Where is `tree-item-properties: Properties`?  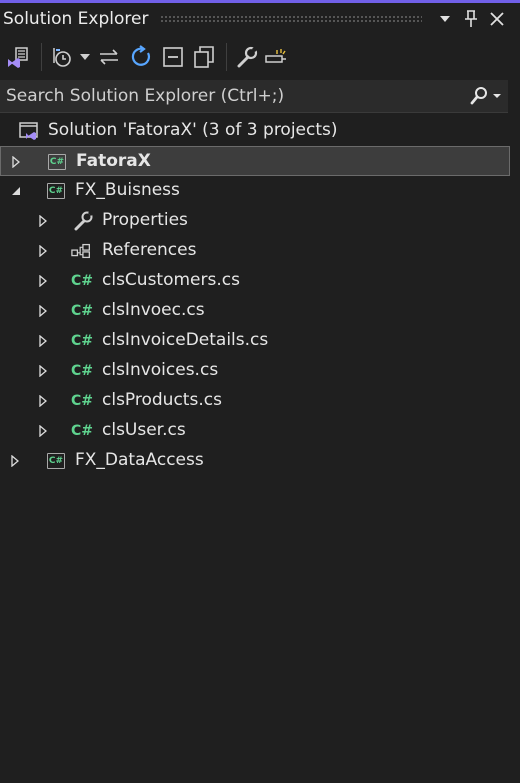
tree-item-properties: Properties is located at coordinates (255, 221).